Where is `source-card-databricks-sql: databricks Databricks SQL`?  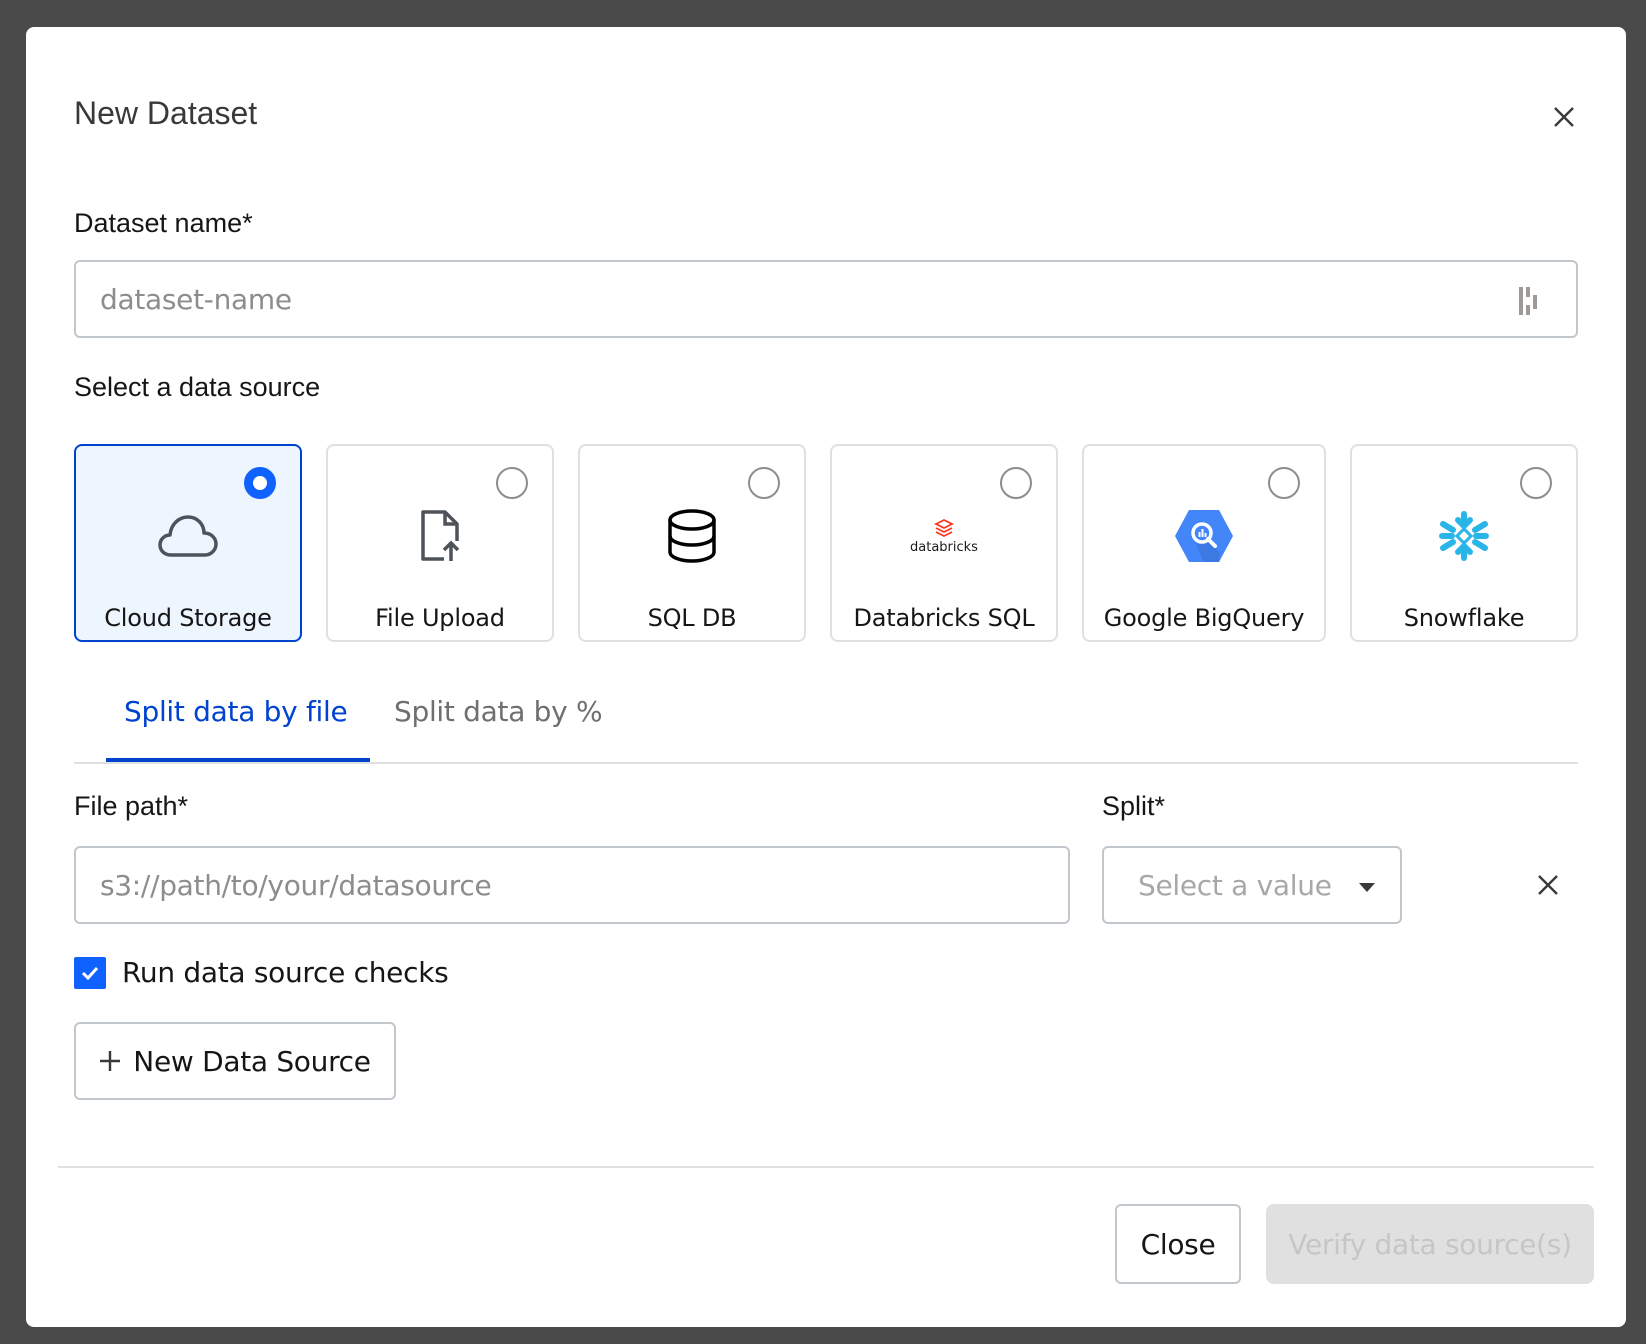
source-card-databricks-sql: databricks Databricks SQL is located at coordinates (944, 543).